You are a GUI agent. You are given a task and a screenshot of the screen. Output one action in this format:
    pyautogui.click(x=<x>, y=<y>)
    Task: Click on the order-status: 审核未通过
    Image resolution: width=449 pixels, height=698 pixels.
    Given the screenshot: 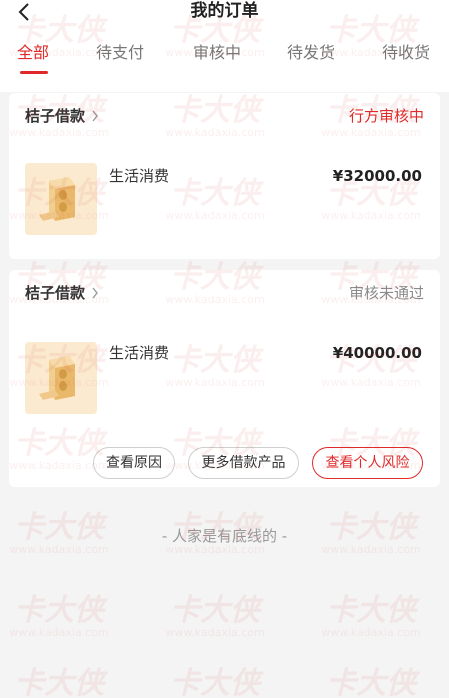 What is the action you would take?
    pyautogui.click(x=386, y=293)
    